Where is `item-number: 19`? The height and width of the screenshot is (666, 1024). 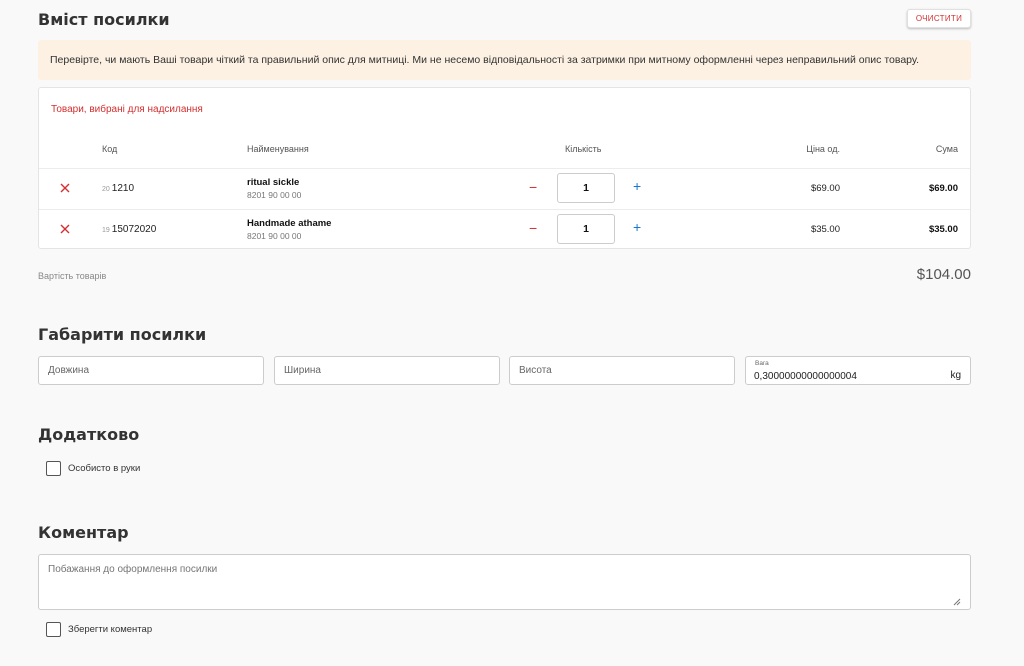
item-number: 19 is located at coordinates (106, 230).